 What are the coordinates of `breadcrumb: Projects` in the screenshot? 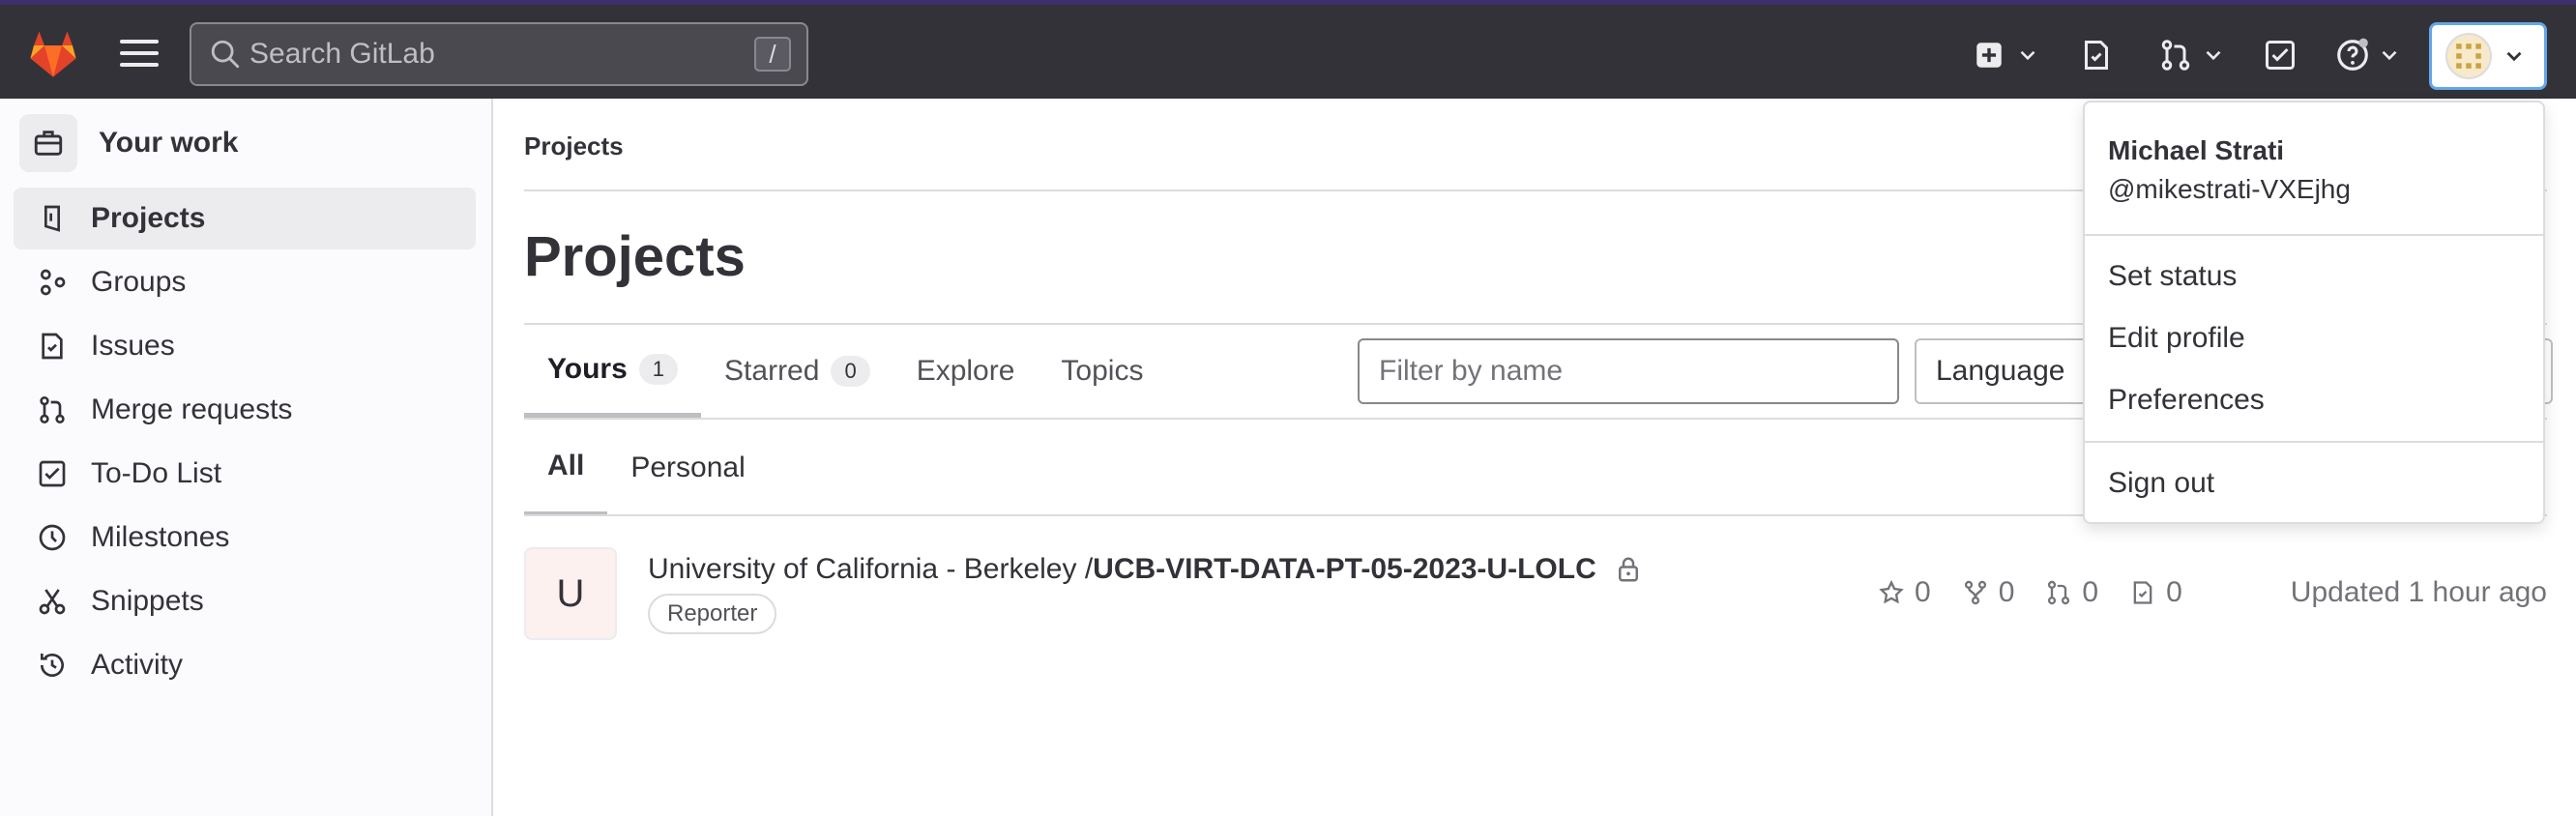 It's located at (574, 146).